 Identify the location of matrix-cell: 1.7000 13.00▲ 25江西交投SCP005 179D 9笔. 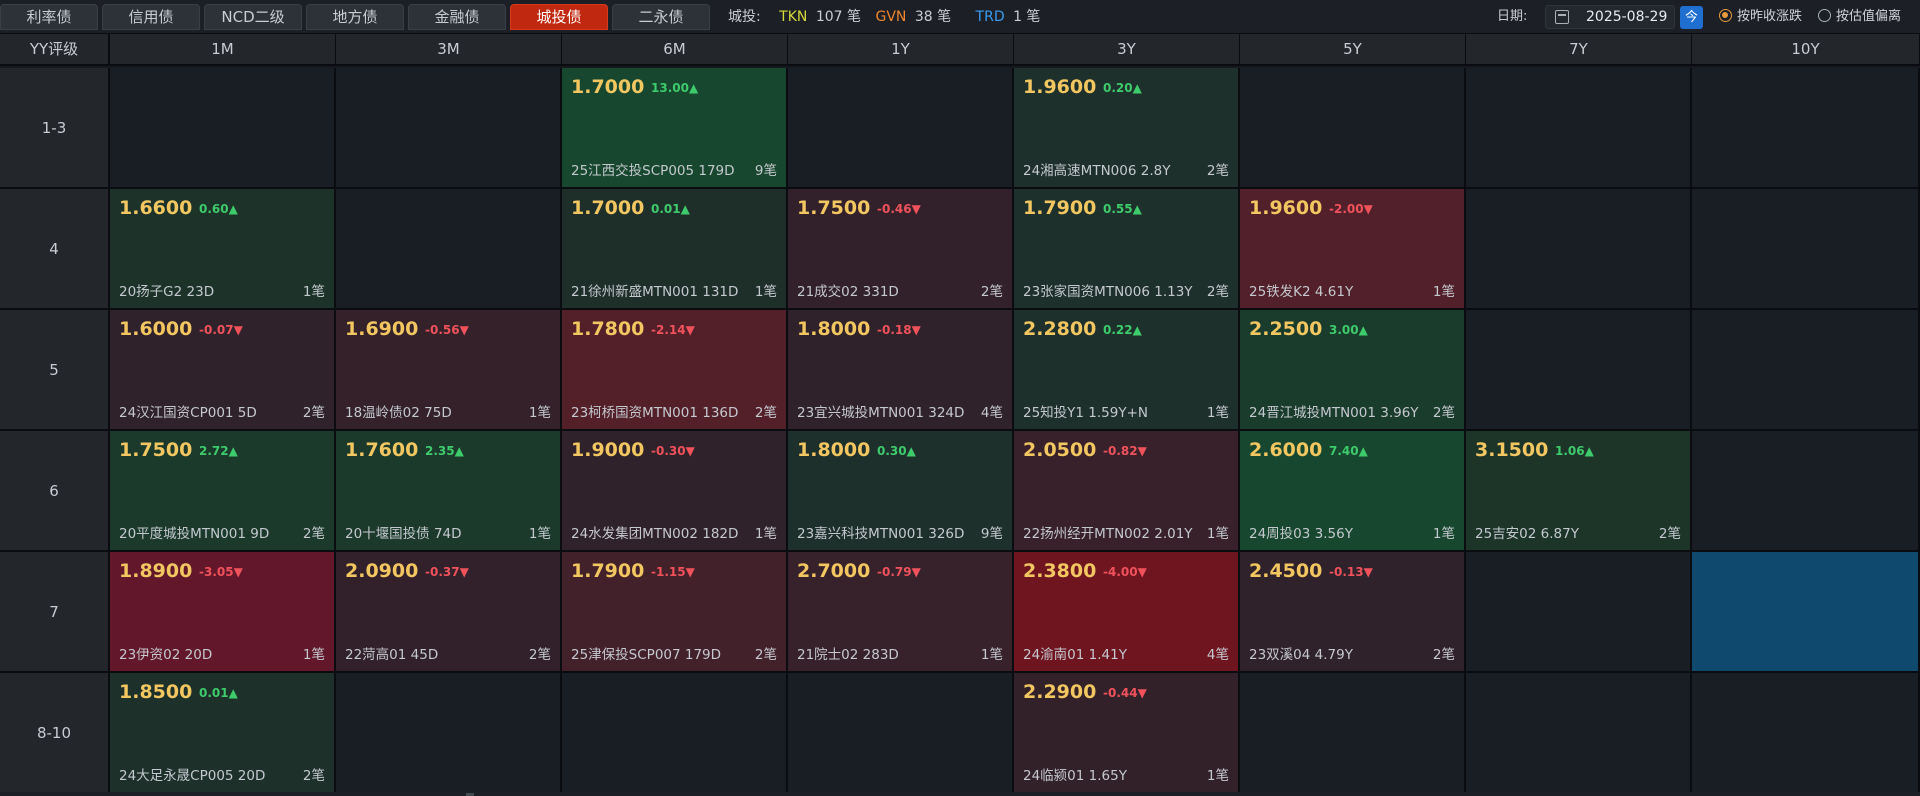
(675, 128).